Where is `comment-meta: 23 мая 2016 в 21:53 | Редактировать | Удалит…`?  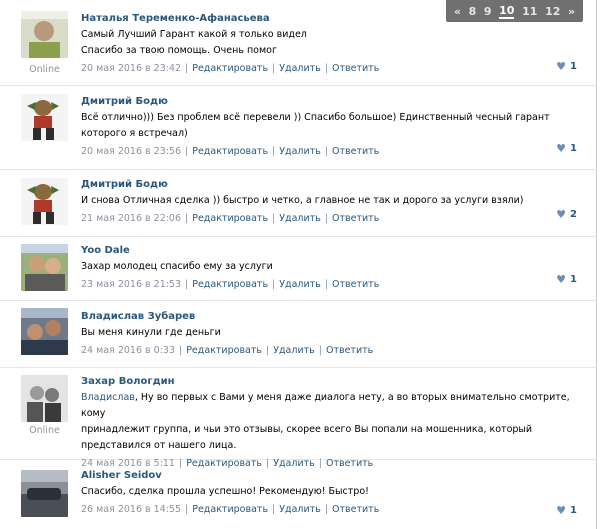 comment-meta: 23 мая 2016 в 21:53 | Редактировать | Удалит… is located at coordinates (329, 285).